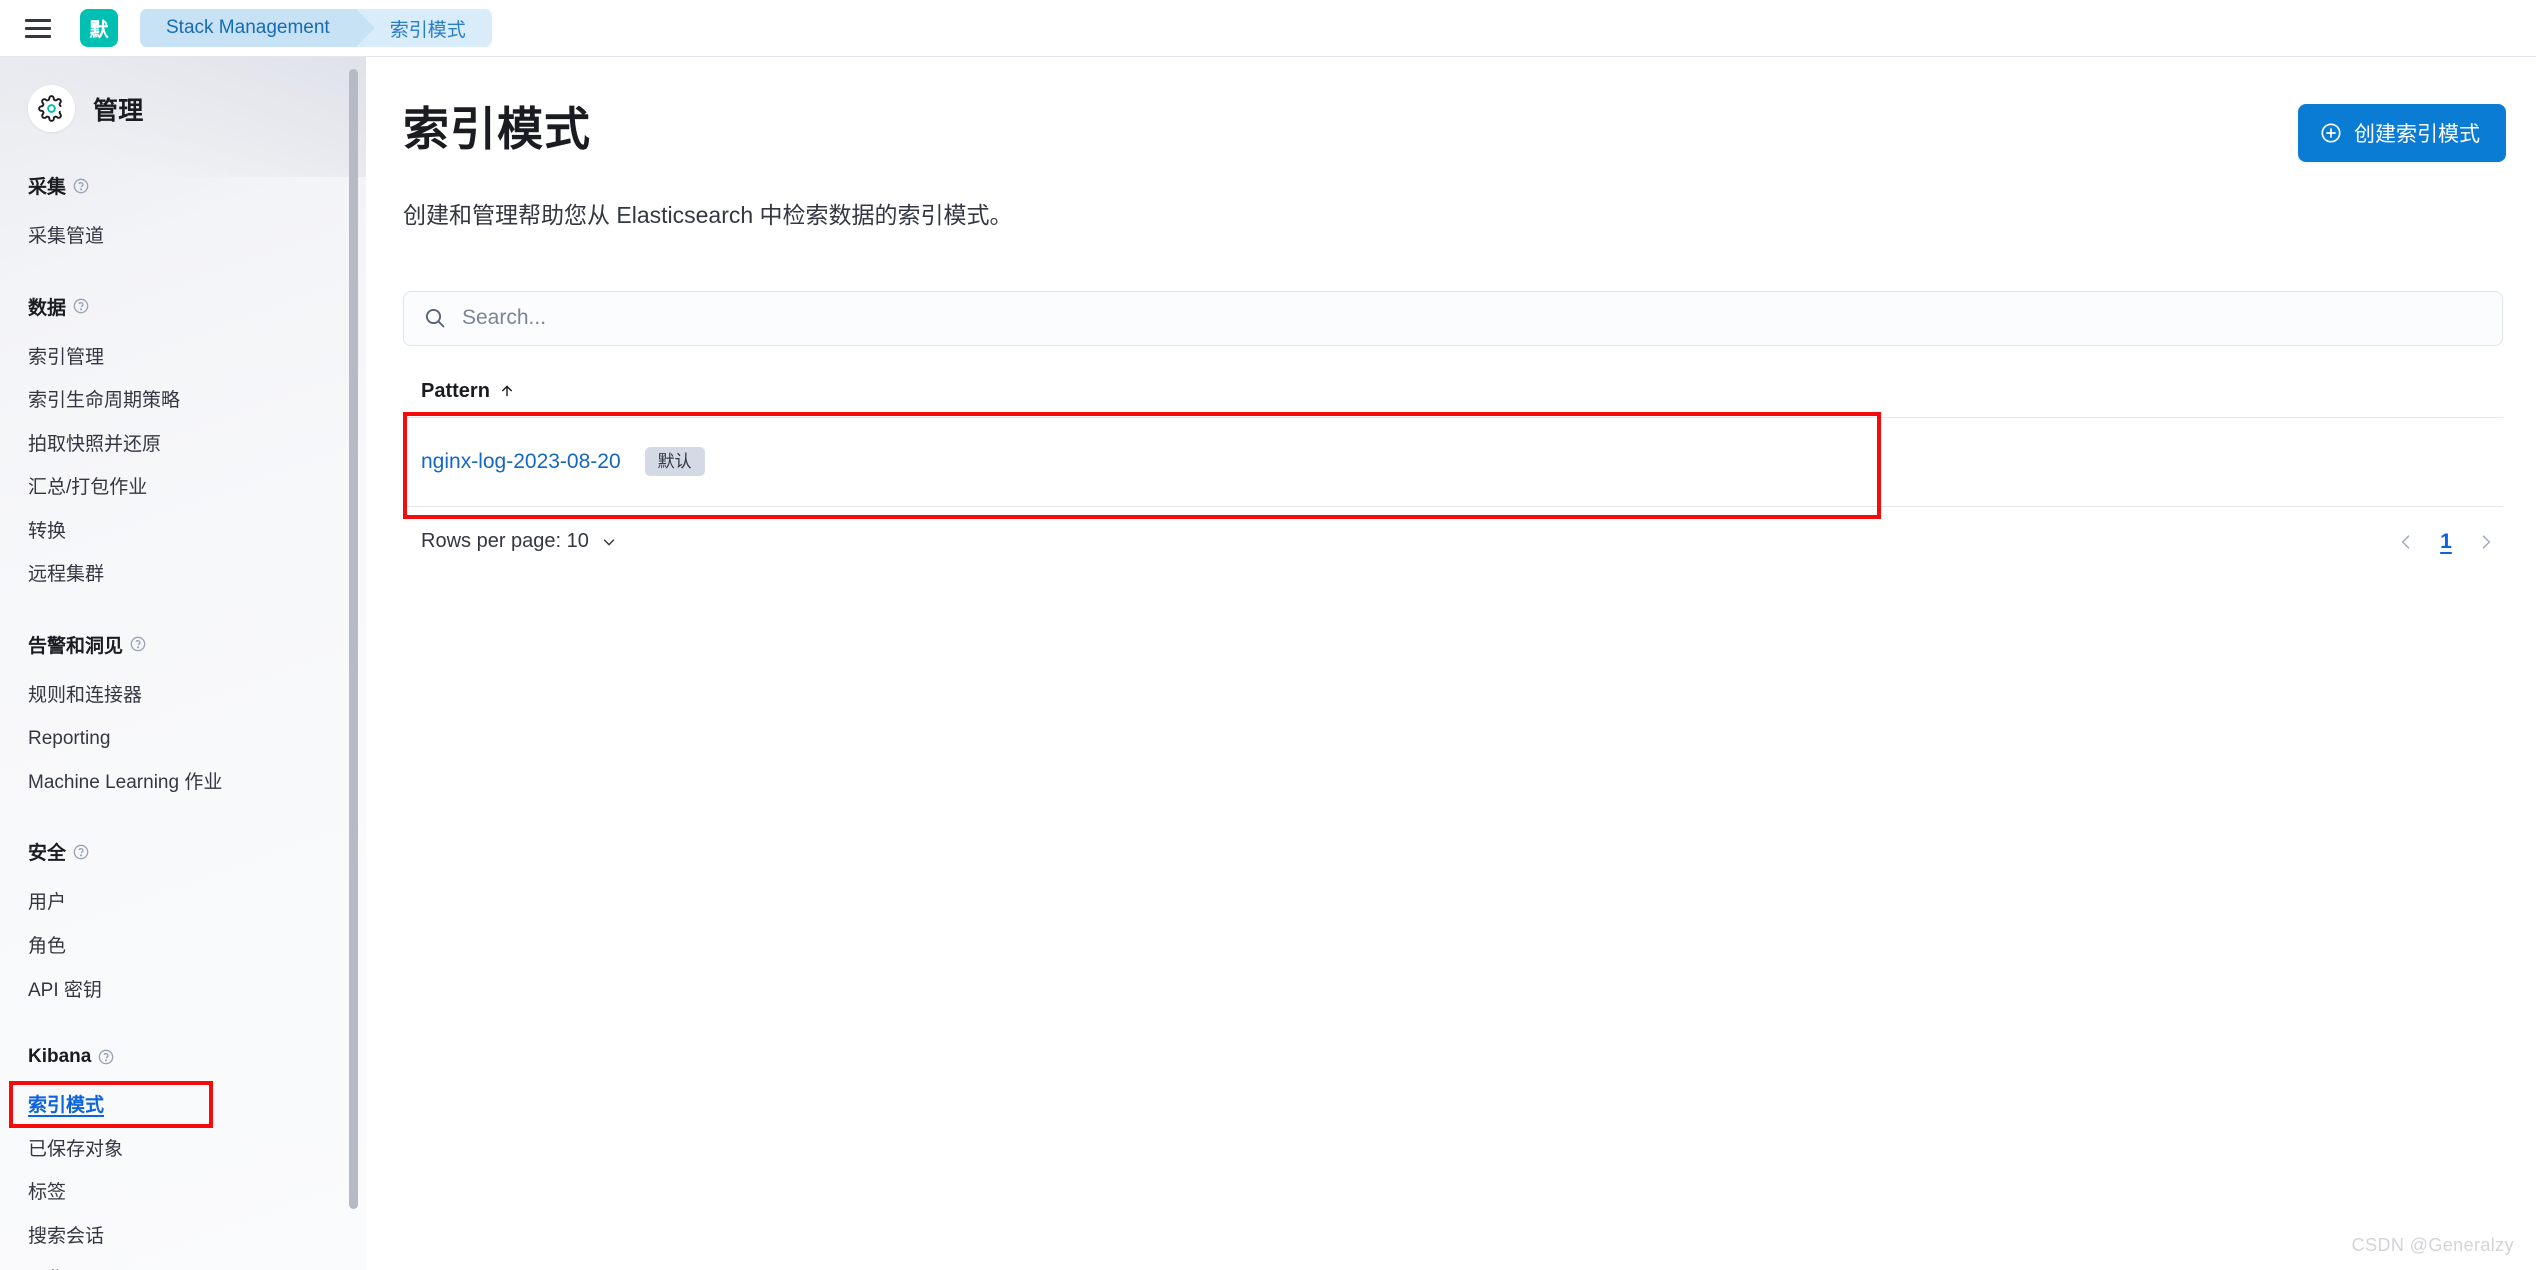 The height and width of the screenshot is (1270, 2536). I want to click on create-index-pattern-button: 创建索引模式, so click(2402, 133).